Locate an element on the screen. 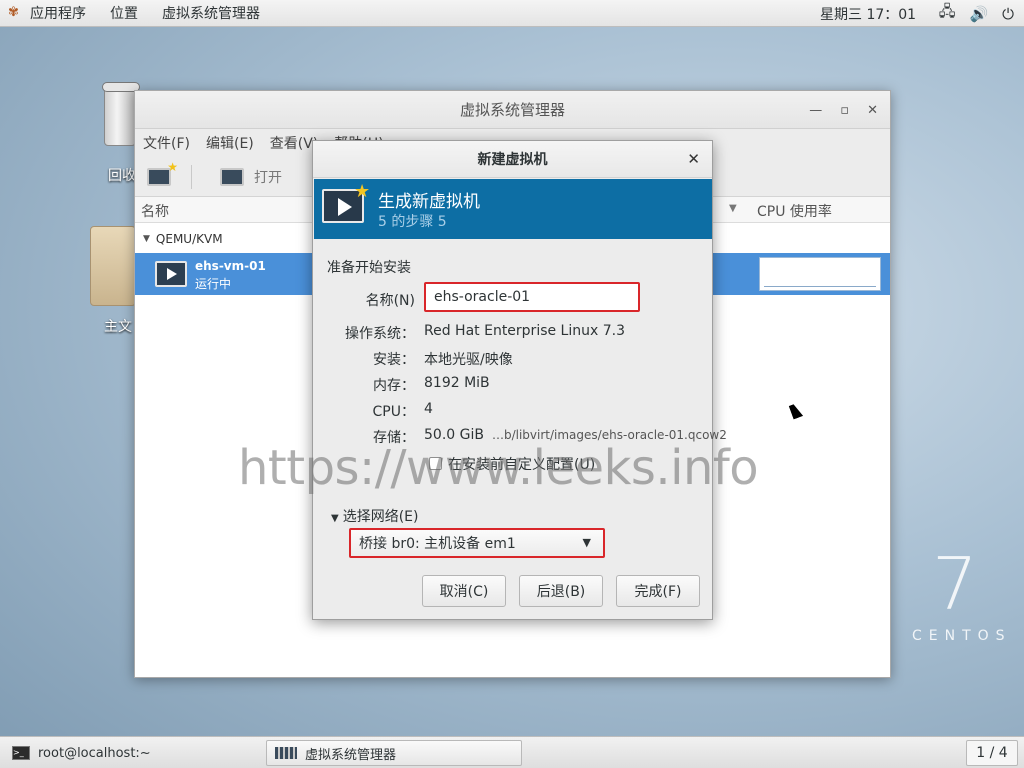  network-expander-label: 选择网络(E) is located at coordinates (380, 517).